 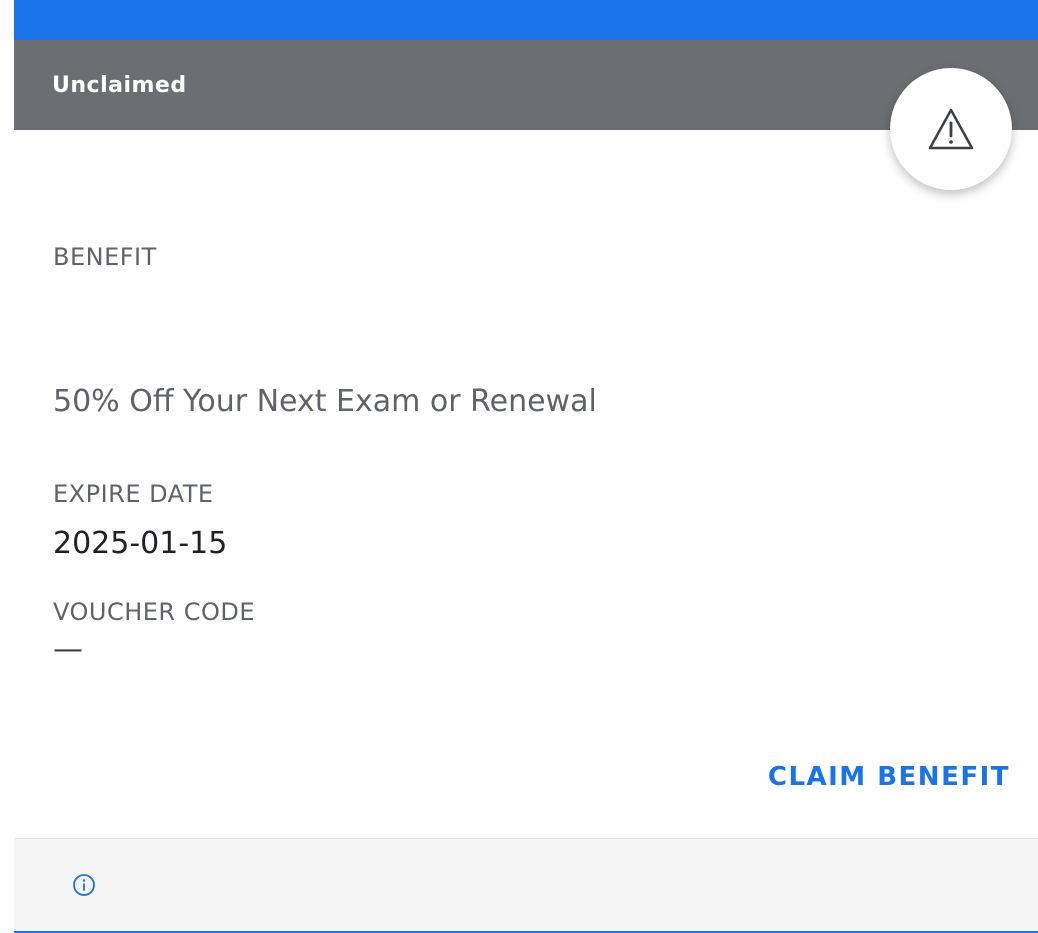 I want to click on card-footer, so click(x=526, y=885).